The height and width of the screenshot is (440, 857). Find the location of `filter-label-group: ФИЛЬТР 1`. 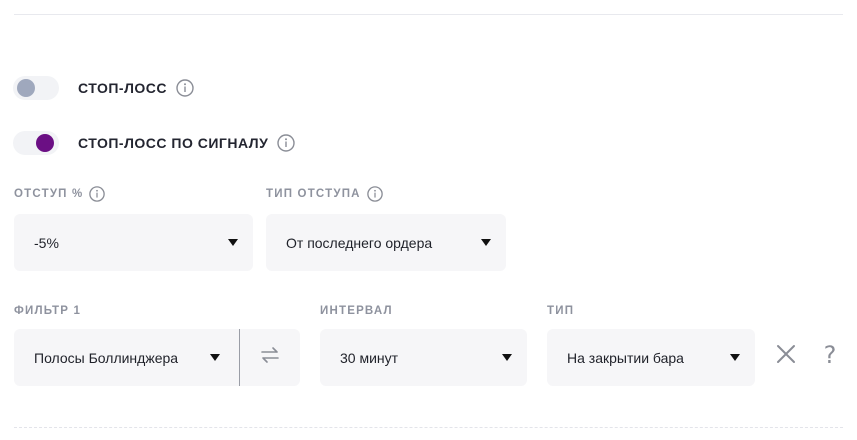

filter-label-group: ФИЛЬТР 1 is located at coordinates (47, 311).